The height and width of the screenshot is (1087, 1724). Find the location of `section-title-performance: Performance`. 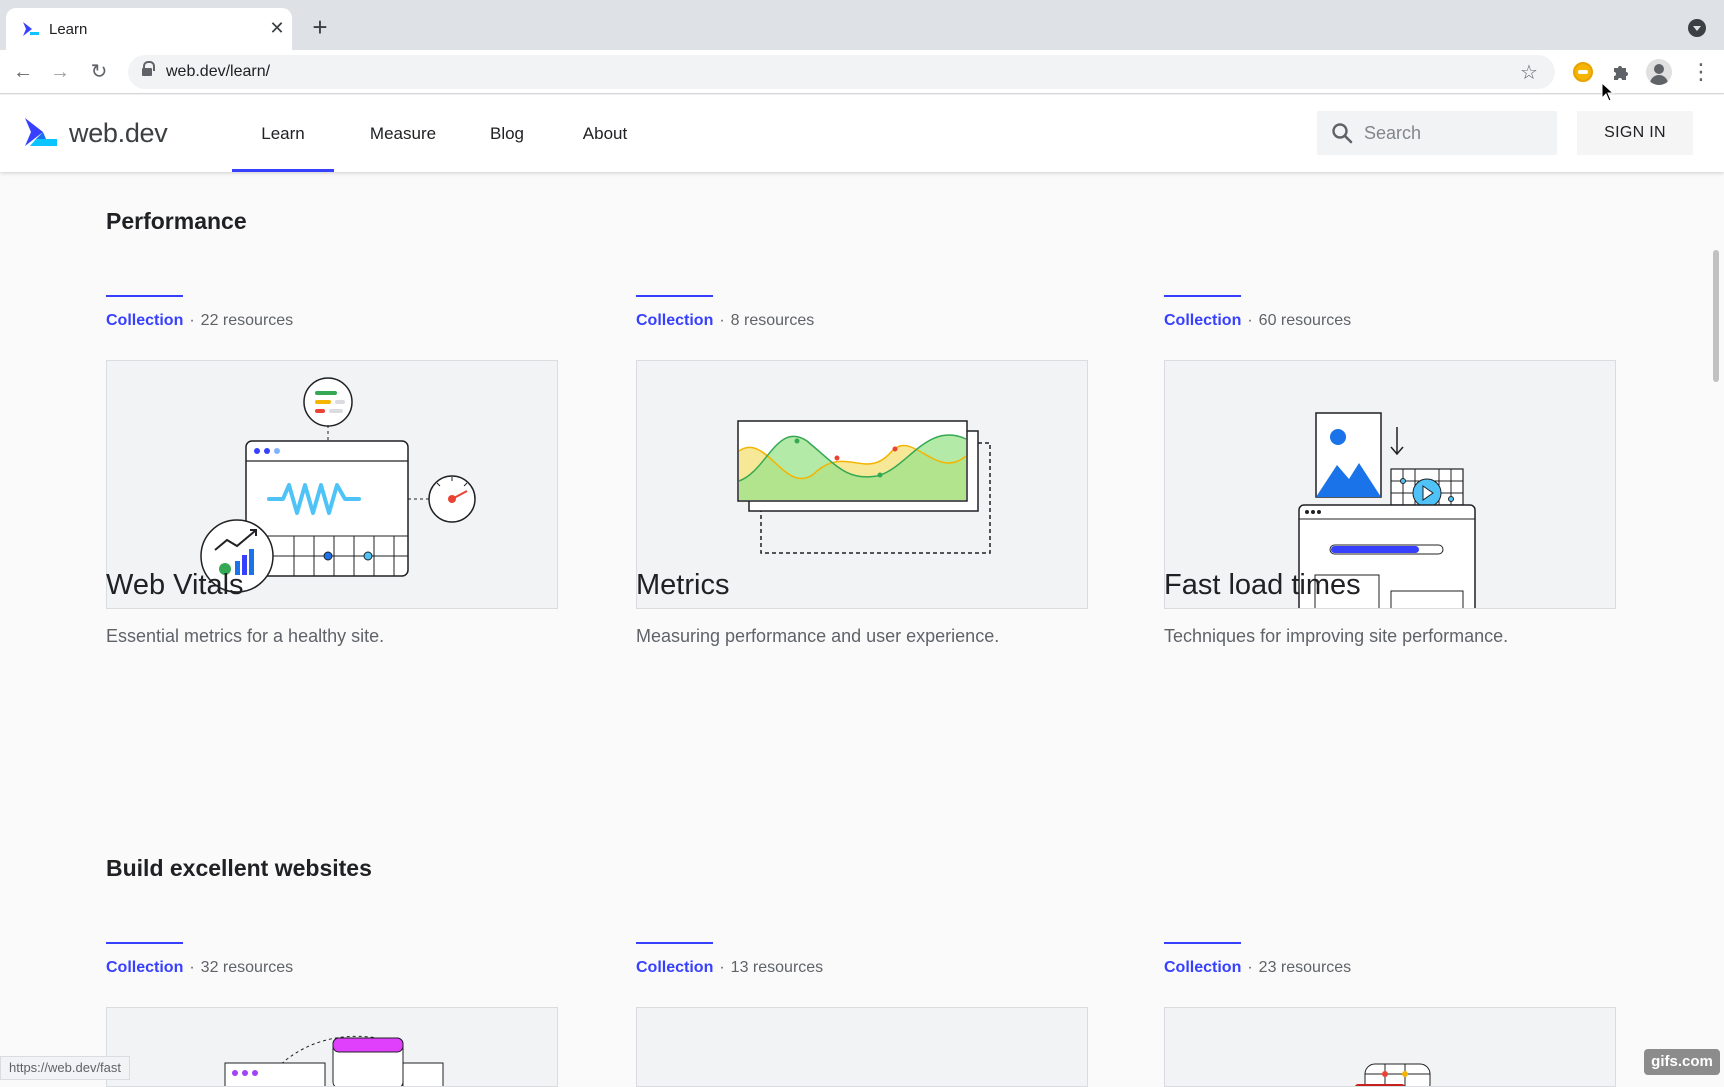

section-title-performance: Performance is located at coordinates (176, 221).